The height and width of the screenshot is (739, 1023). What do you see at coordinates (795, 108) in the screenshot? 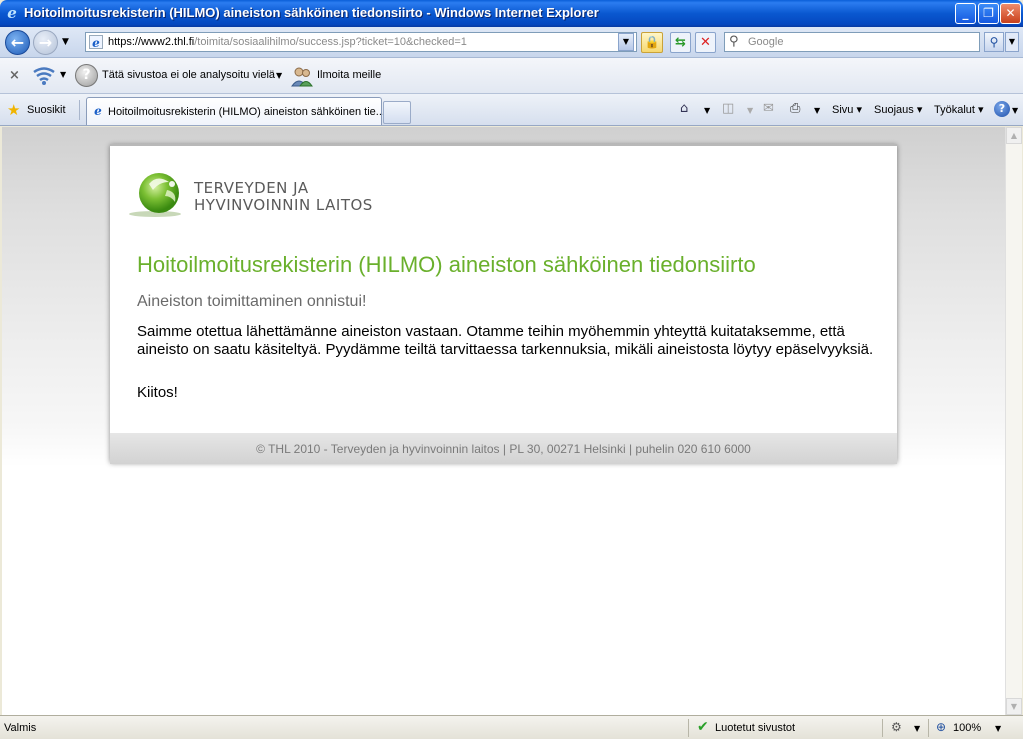
I see `print-icon: ⎙` at bounding box center [795, 108].